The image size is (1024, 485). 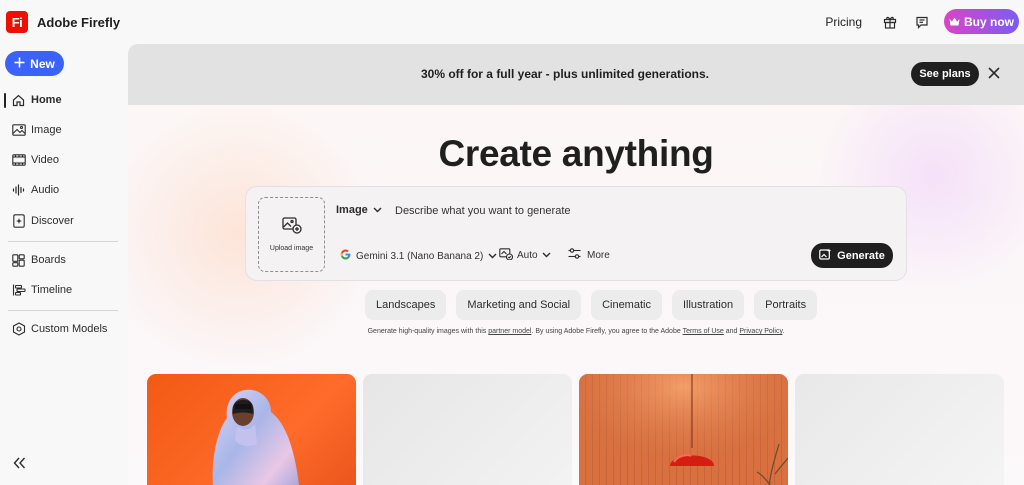 I want to click on model-label: Gemini 3.1 (Nano Banana 2), so click(x=420, y=256).